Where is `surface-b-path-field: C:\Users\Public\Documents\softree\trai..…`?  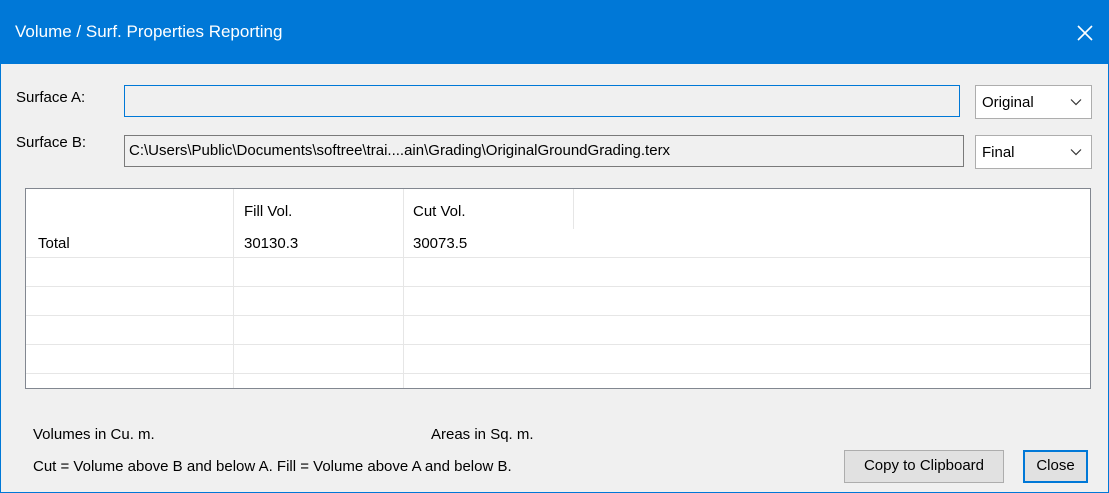 surface-b-path-field: C:\Users\Public\Documents\softree\trai..… is located at coordinates (544, 151).